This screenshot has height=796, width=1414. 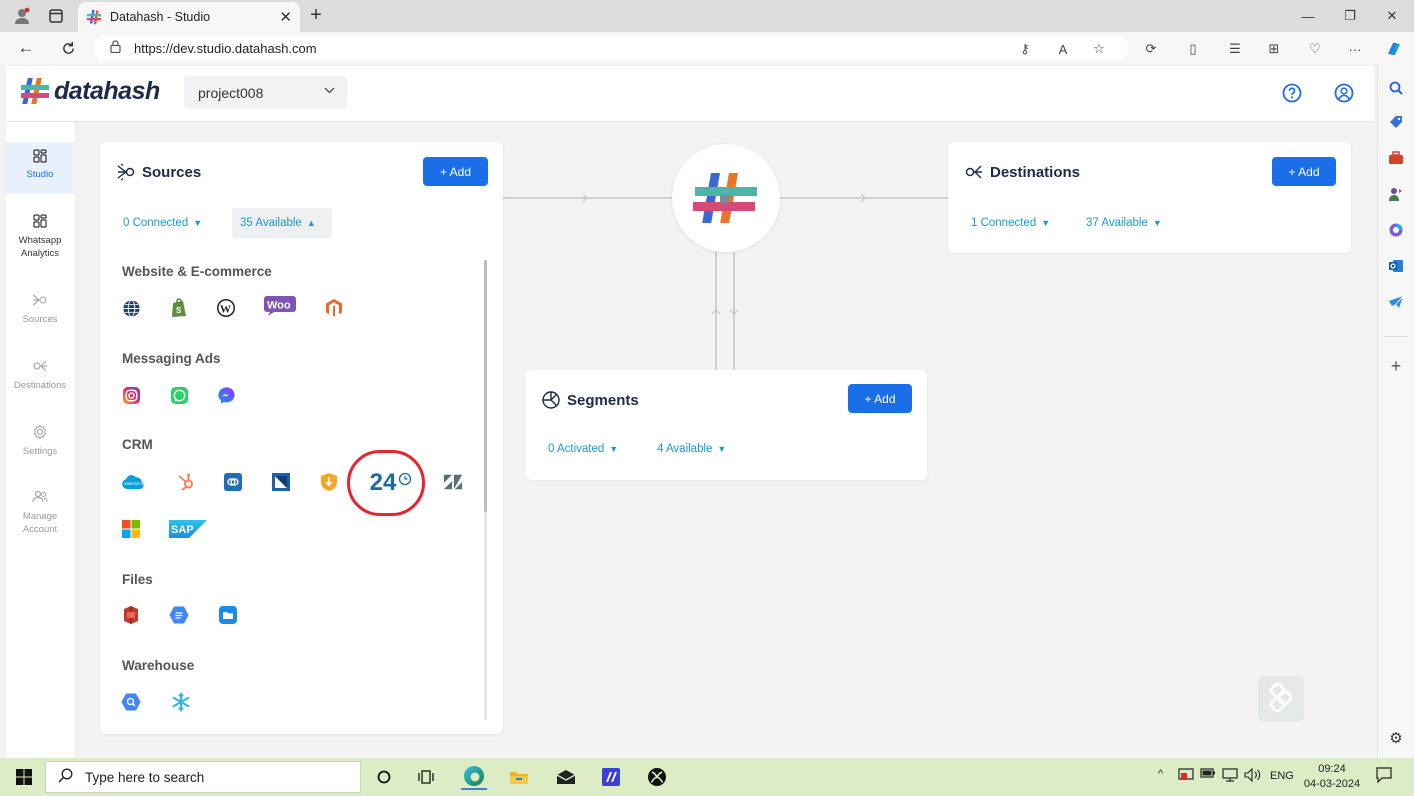 What do you see at coordinates (1394, 49) in the screenshot?
I see `copilot-icon` at bounding box center [1394, 49].